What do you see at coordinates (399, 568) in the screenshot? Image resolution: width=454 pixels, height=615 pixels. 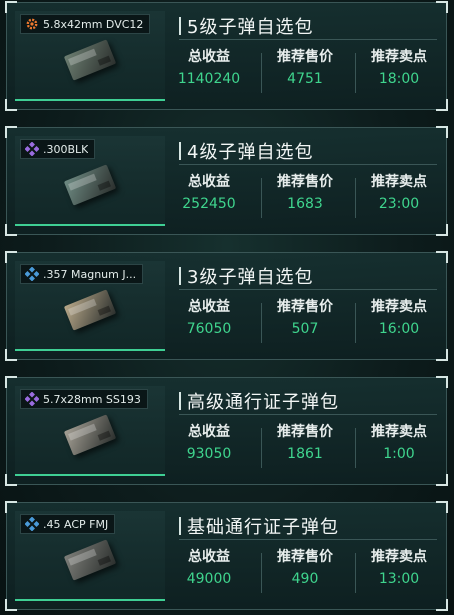 I see `recommended-time-stat: 推荐卖点 13:00` at bounding box center [399, 568].